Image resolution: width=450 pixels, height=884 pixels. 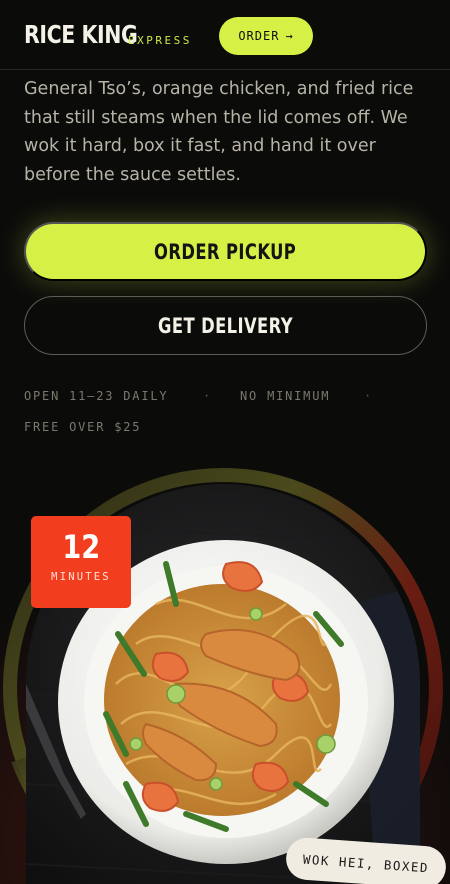 I want to click on brand-subtitle: EXPRESS, so click(x=160, y=40).